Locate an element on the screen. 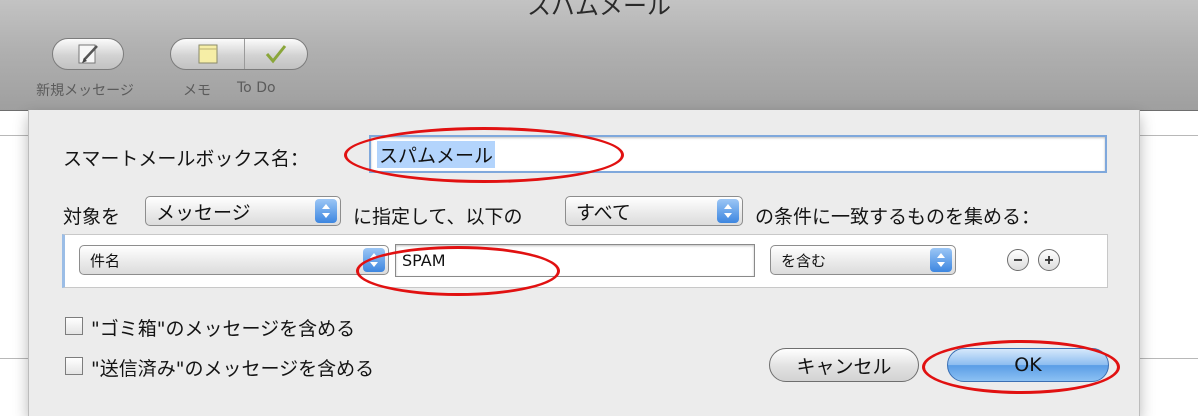 This screenshot has width=1198, height=416. plus-icon is located at coordinates (1049, 260).